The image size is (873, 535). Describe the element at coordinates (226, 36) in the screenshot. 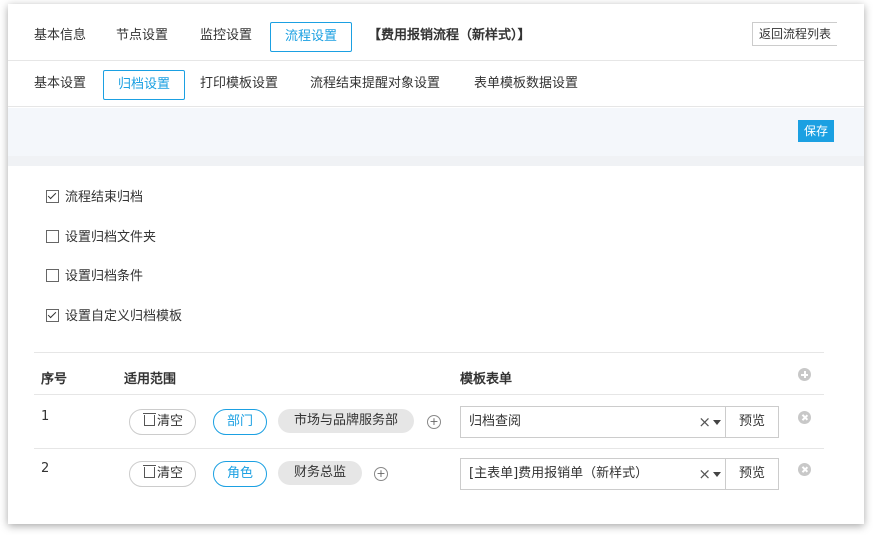

I see `tab-monitor-settings: 监控设置` at that location.